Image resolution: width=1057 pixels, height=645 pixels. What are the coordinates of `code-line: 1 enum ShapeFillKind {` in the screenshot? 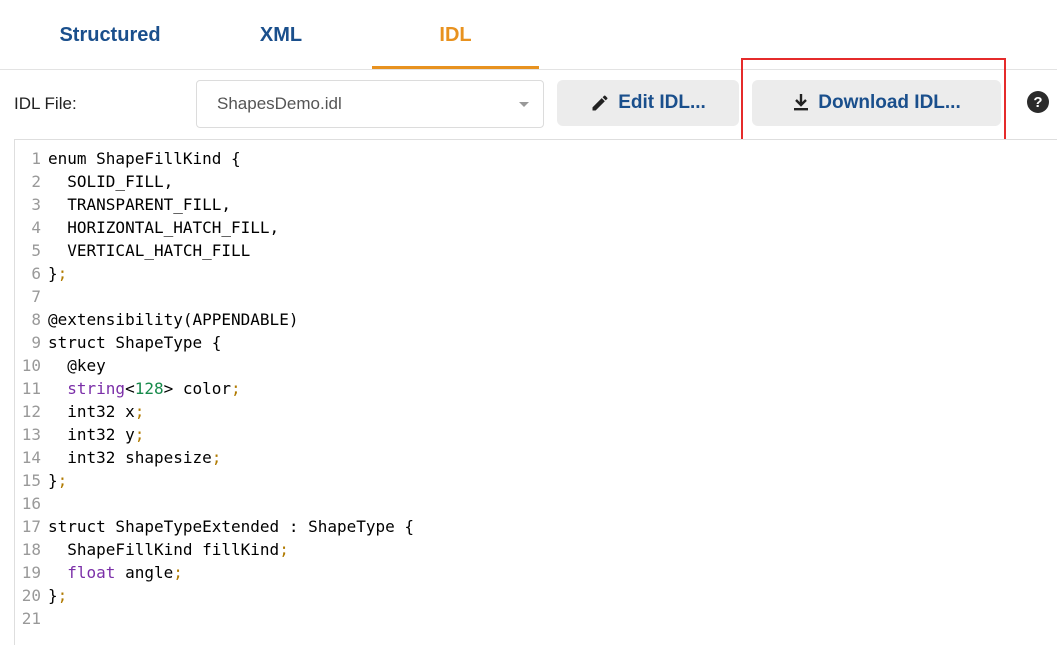 It's located at (515, 158).